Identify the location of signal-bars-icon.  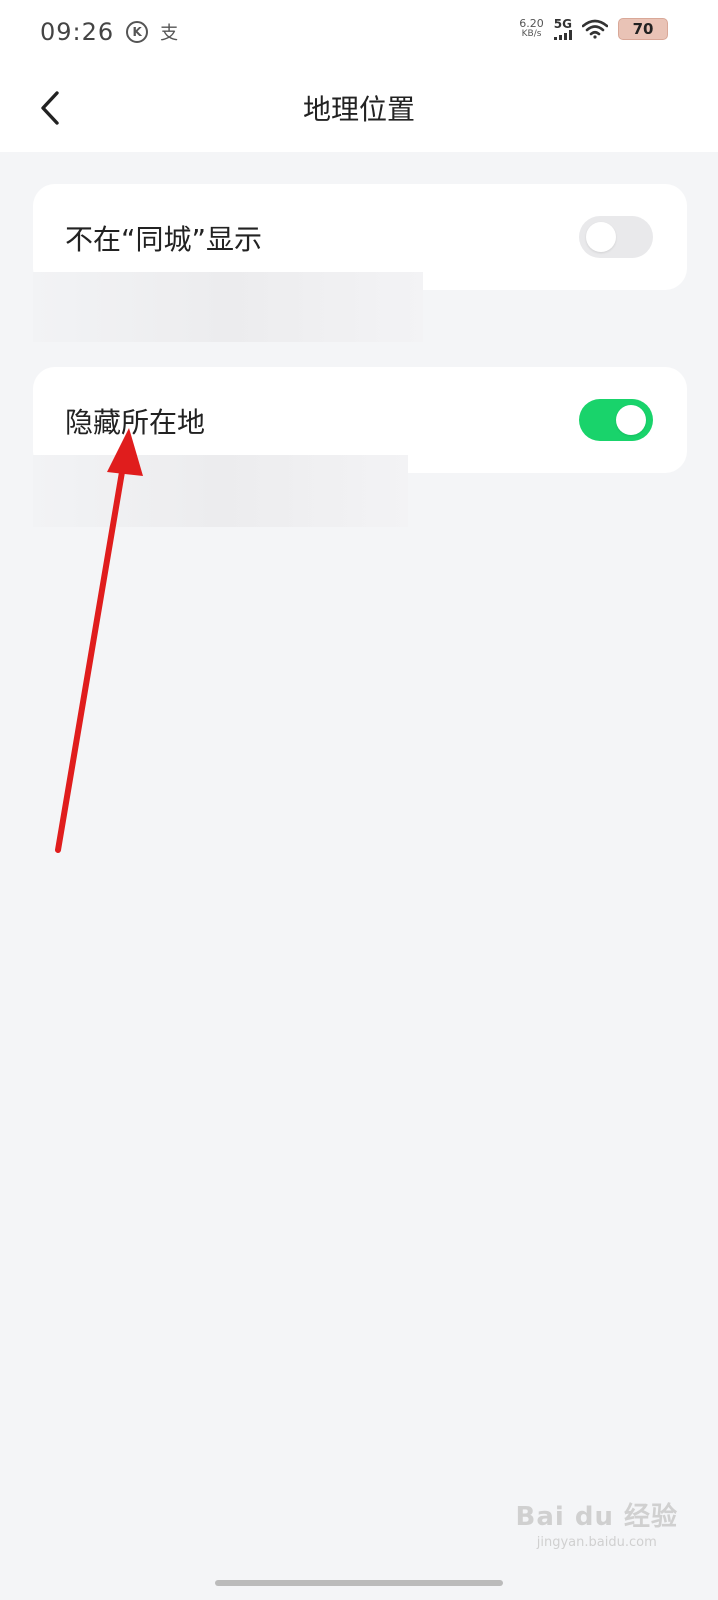
(562, 35).